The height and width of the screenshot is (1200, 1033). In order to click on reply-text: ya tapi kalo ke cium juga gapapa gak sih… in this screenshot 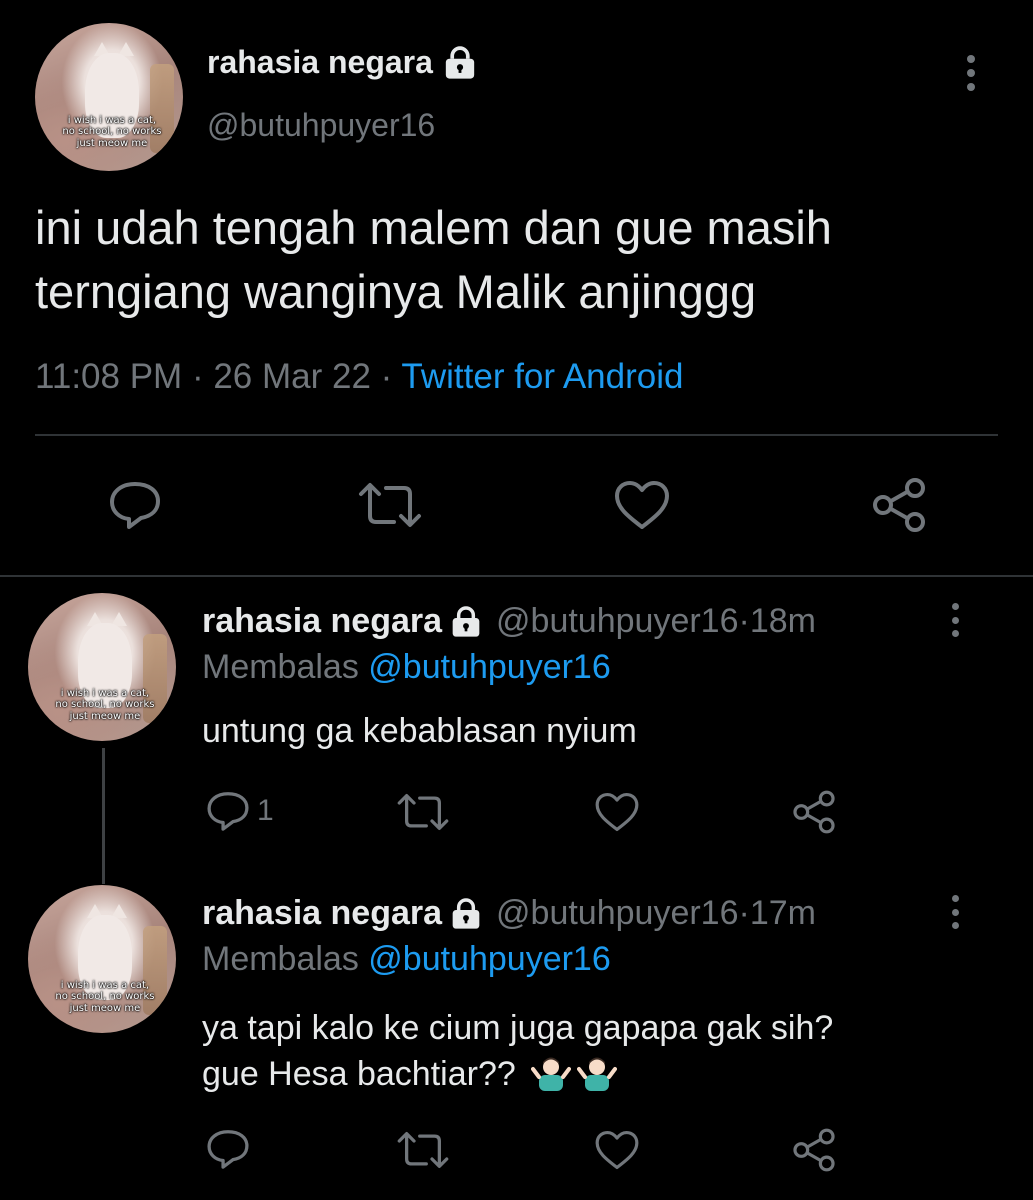, I will do `click(518, 1051)`.